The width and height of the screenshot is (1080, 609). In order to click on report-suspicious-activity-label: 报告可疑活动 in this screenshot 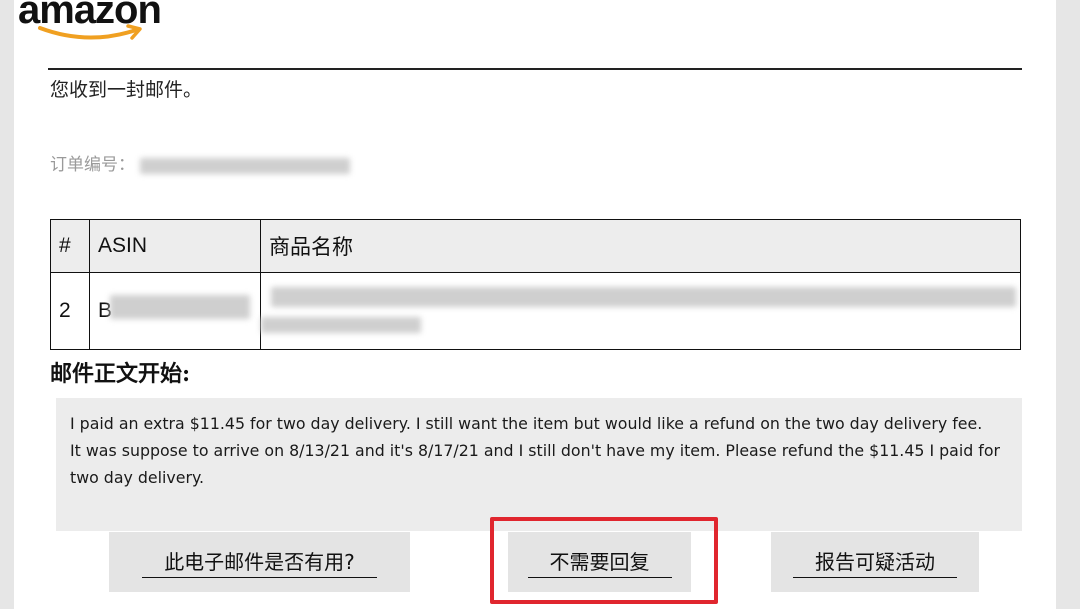, I will do `click(875, 562)`.